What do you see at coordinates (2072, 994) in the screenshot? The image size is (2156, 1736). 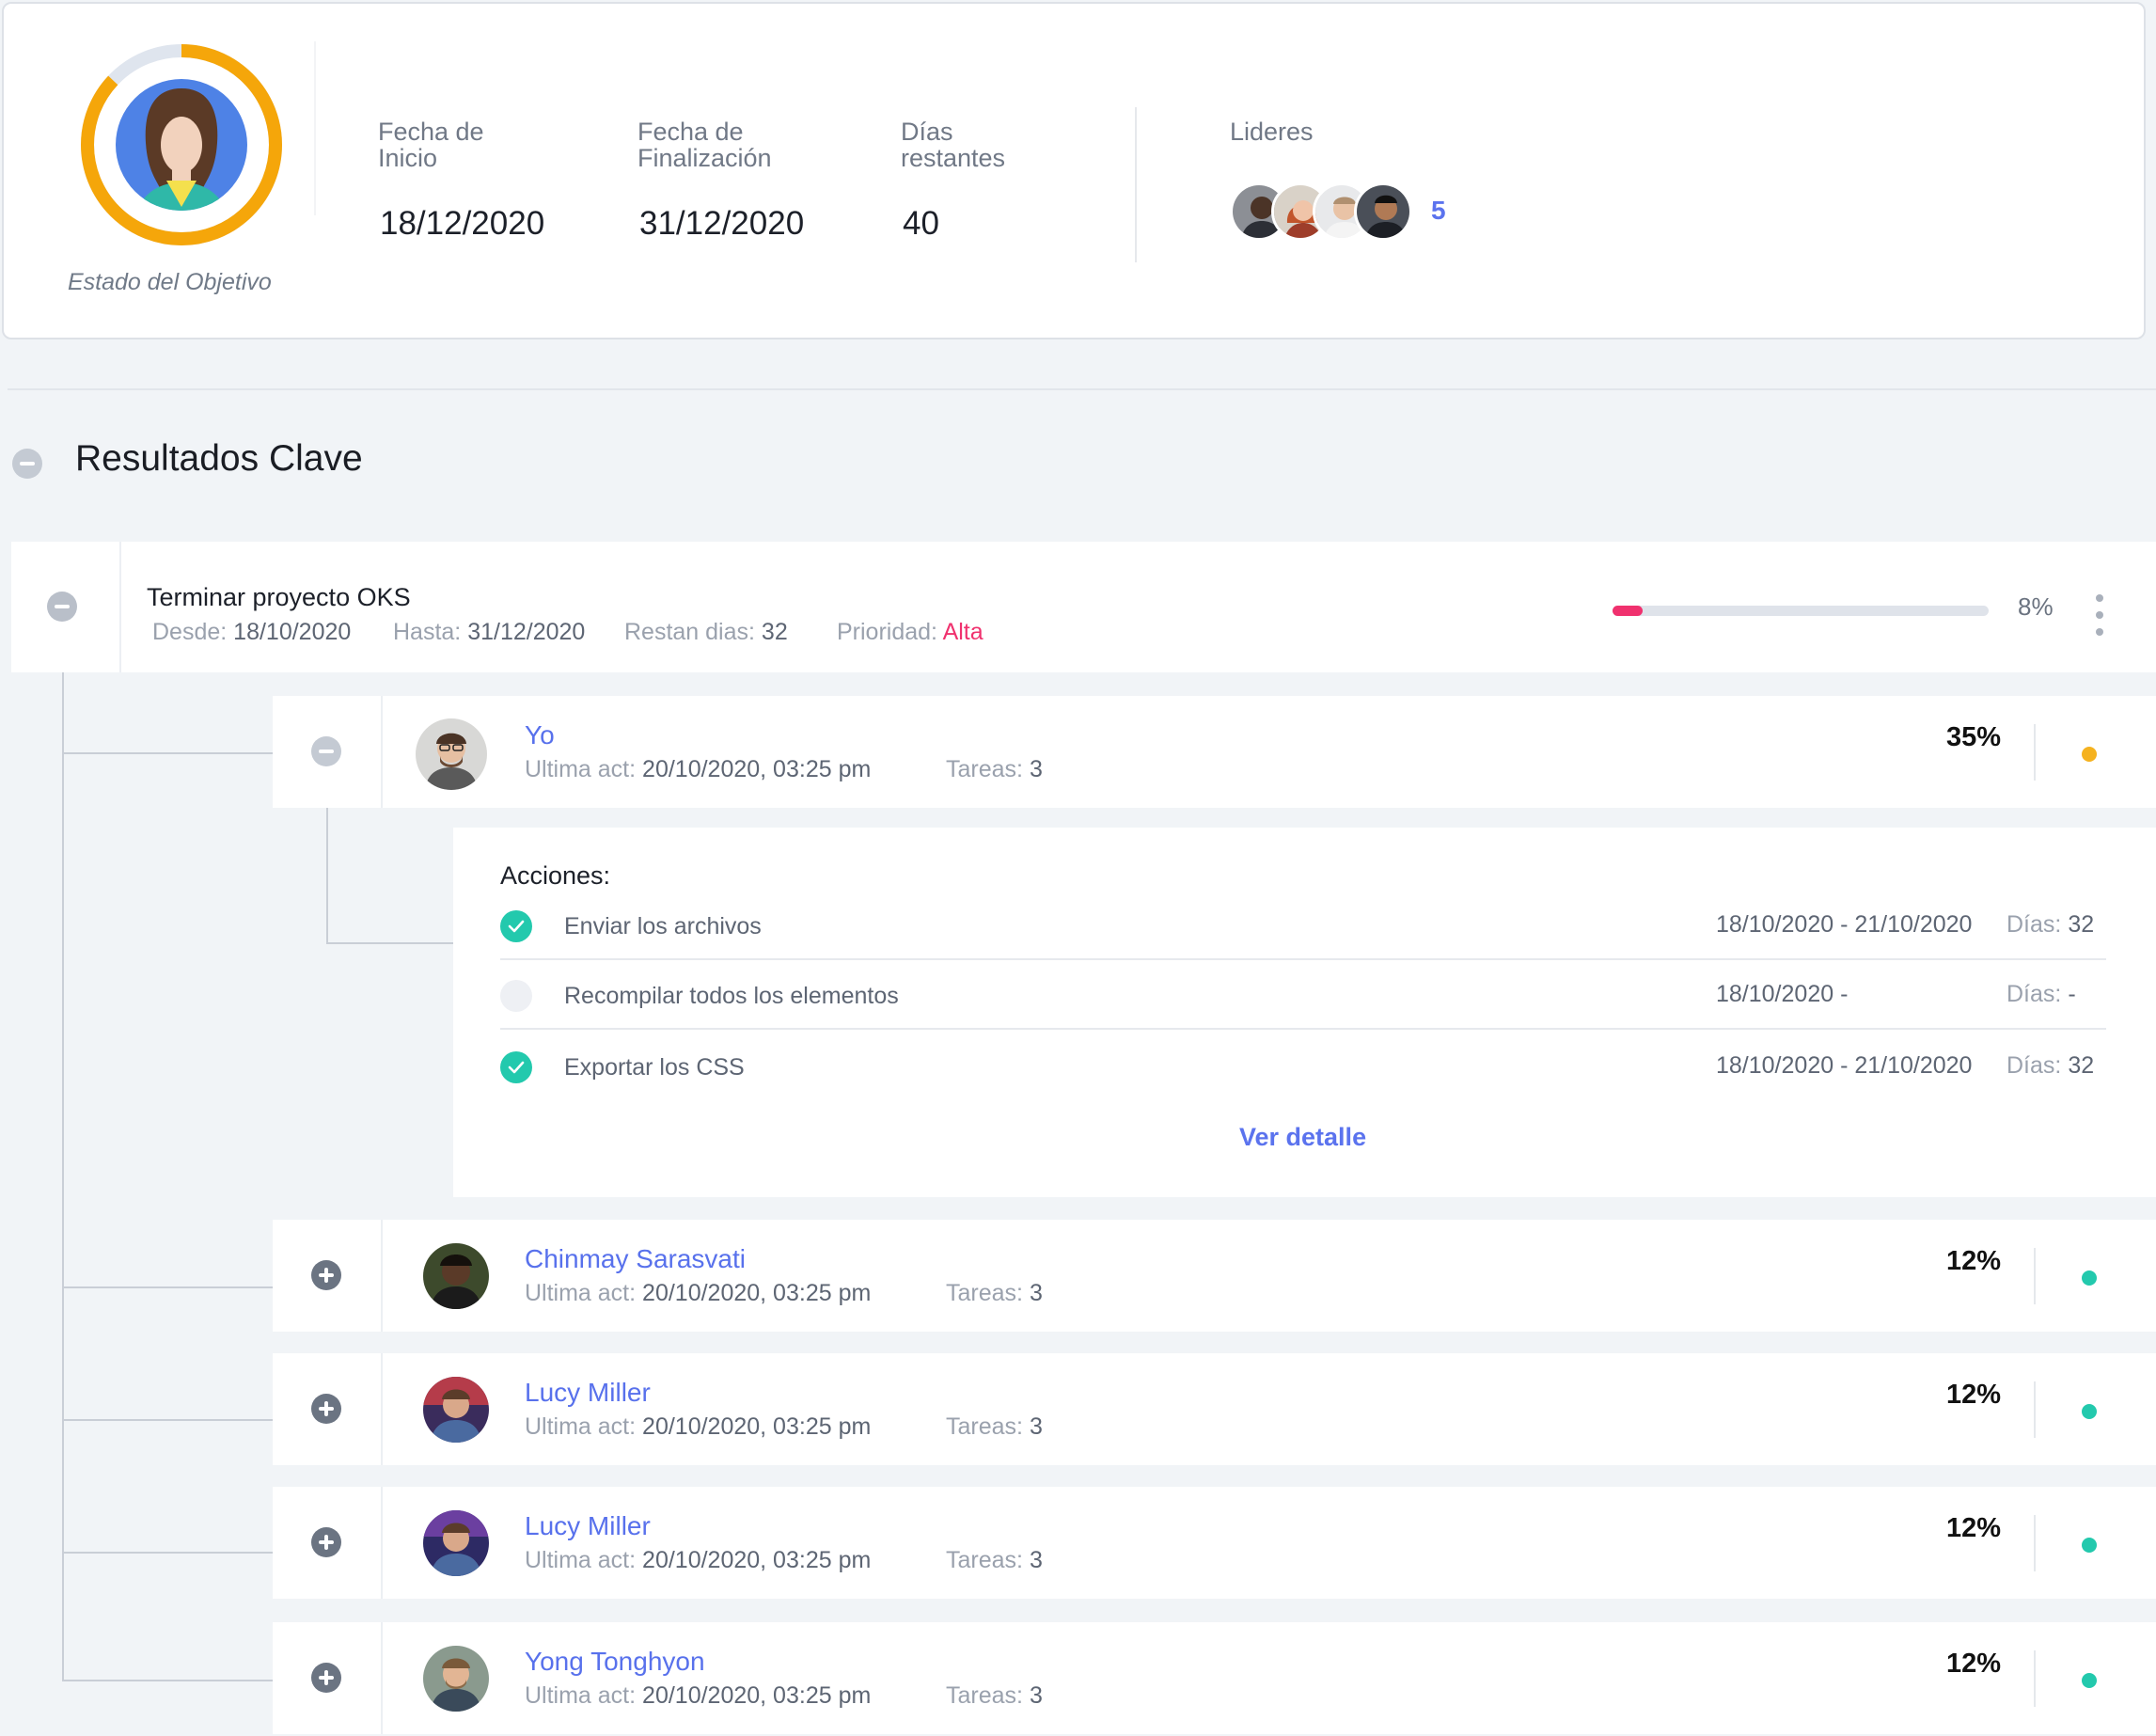 I see `days-value: -` at bounding box center [2072, 994].